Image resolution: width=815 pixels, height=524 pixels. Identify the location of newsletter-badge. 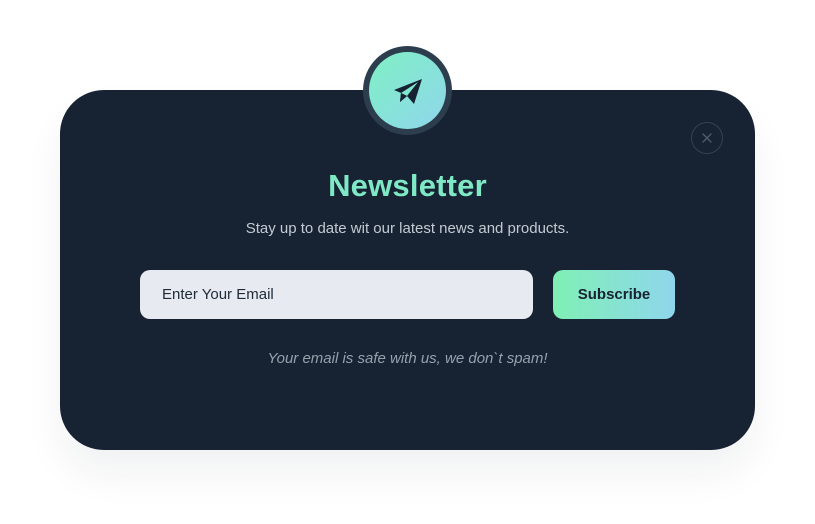
(407, 90).